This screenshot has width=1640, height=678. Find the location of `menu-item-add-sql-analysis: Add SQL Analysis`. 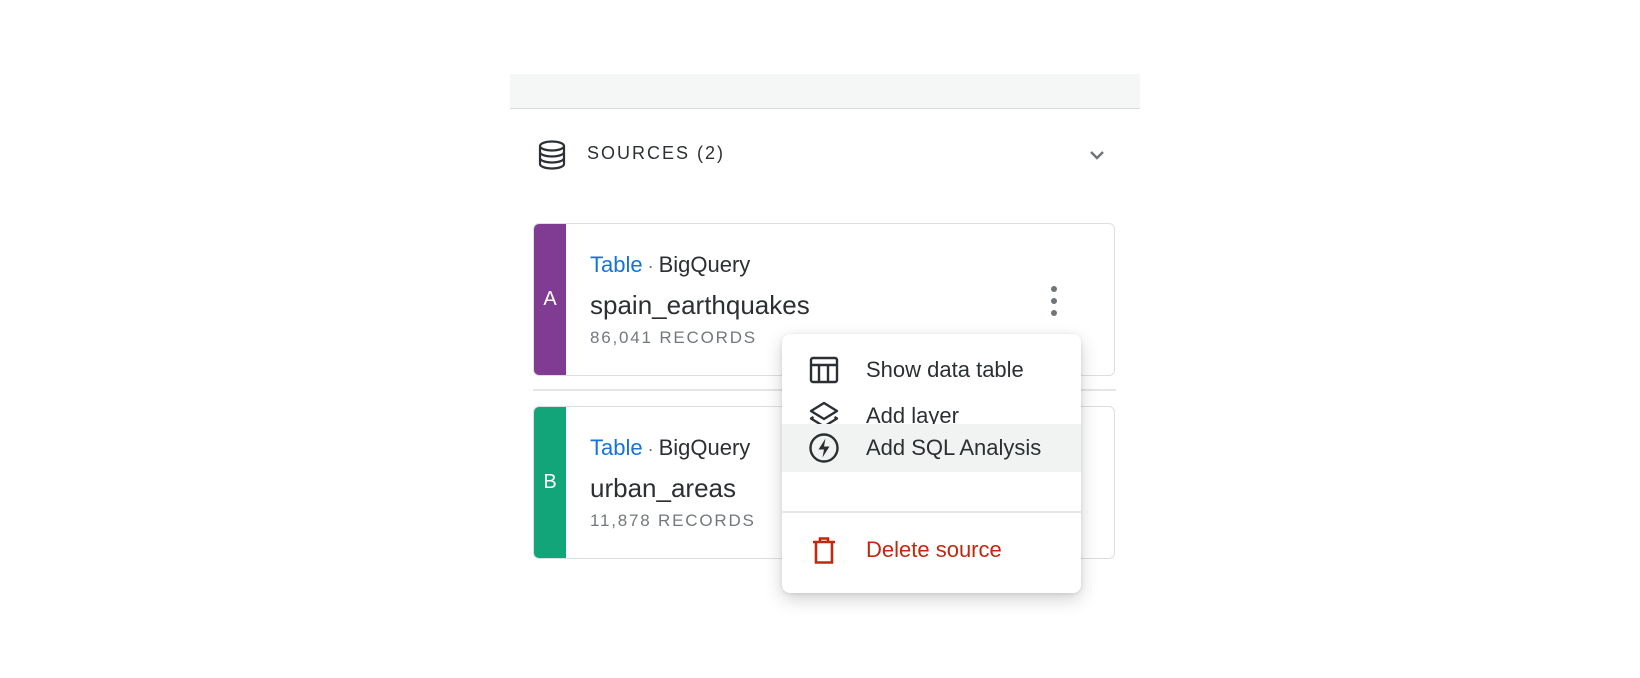

menu-item-add-sql-analysis: Add SQL Analysis is located at coordinates (931, 448).